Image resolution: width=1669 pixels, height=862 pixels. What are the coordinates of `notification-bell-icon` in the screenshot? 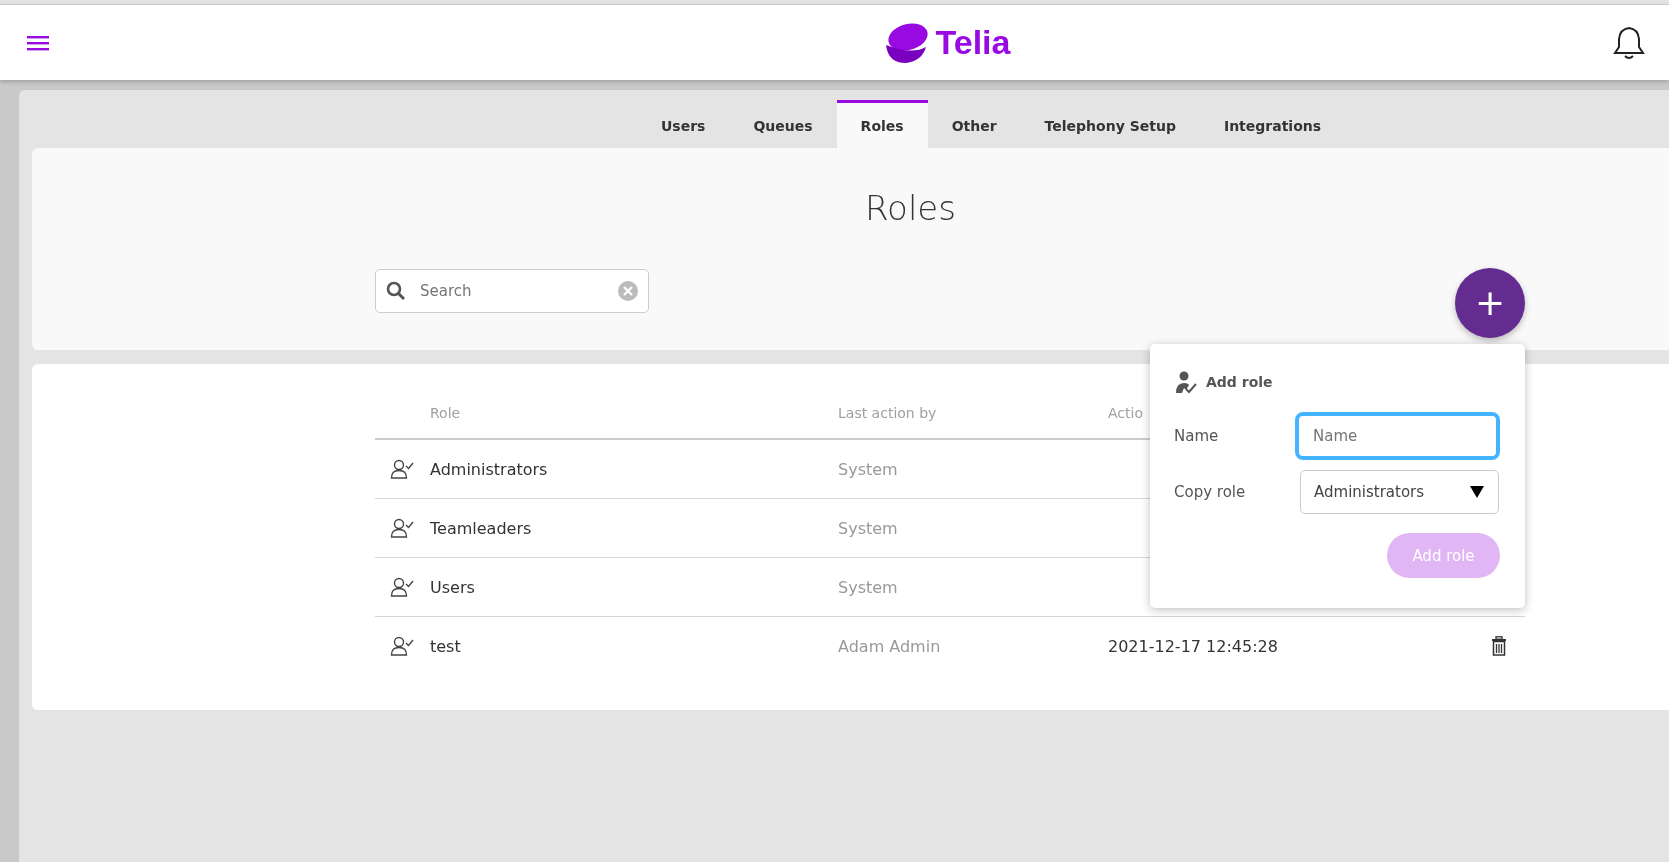 It's located at (1629, 42).